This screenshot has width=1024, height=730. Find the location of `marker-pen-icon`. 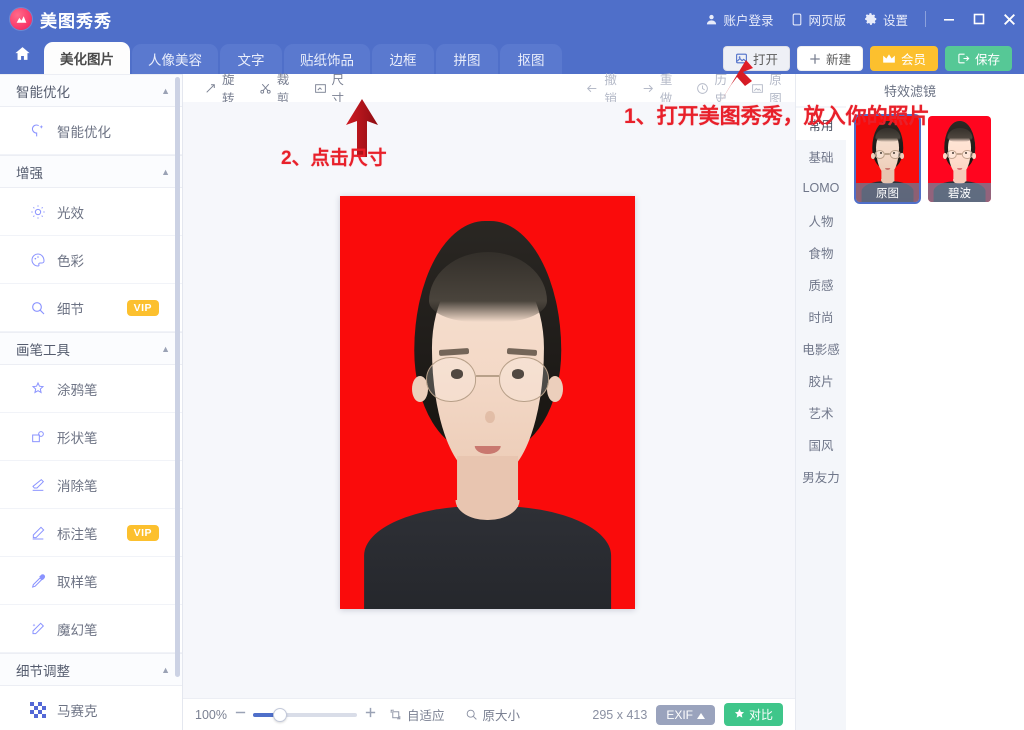

marker-pen-icon is located at coordinates (38, 533).